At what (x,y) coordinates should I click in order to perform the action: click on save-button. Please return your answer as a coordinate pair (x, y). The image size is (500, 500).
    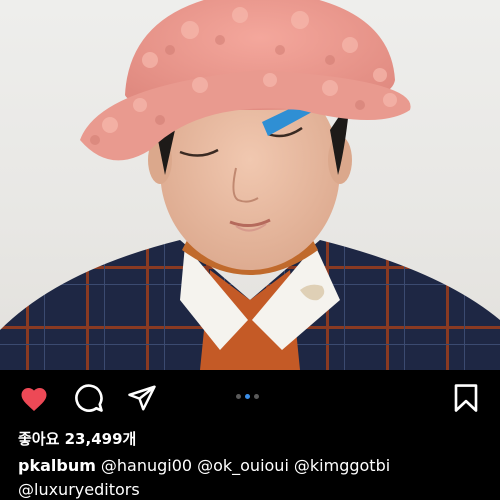
    Looking at the image, I should click on (466, 398).